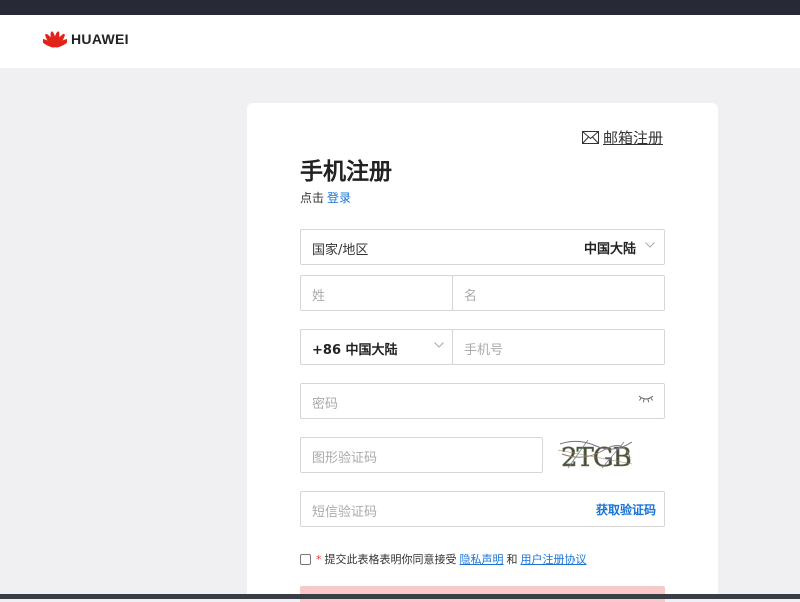  I want to click on country-code-value: +86 中国大陆, so click(355, 350).